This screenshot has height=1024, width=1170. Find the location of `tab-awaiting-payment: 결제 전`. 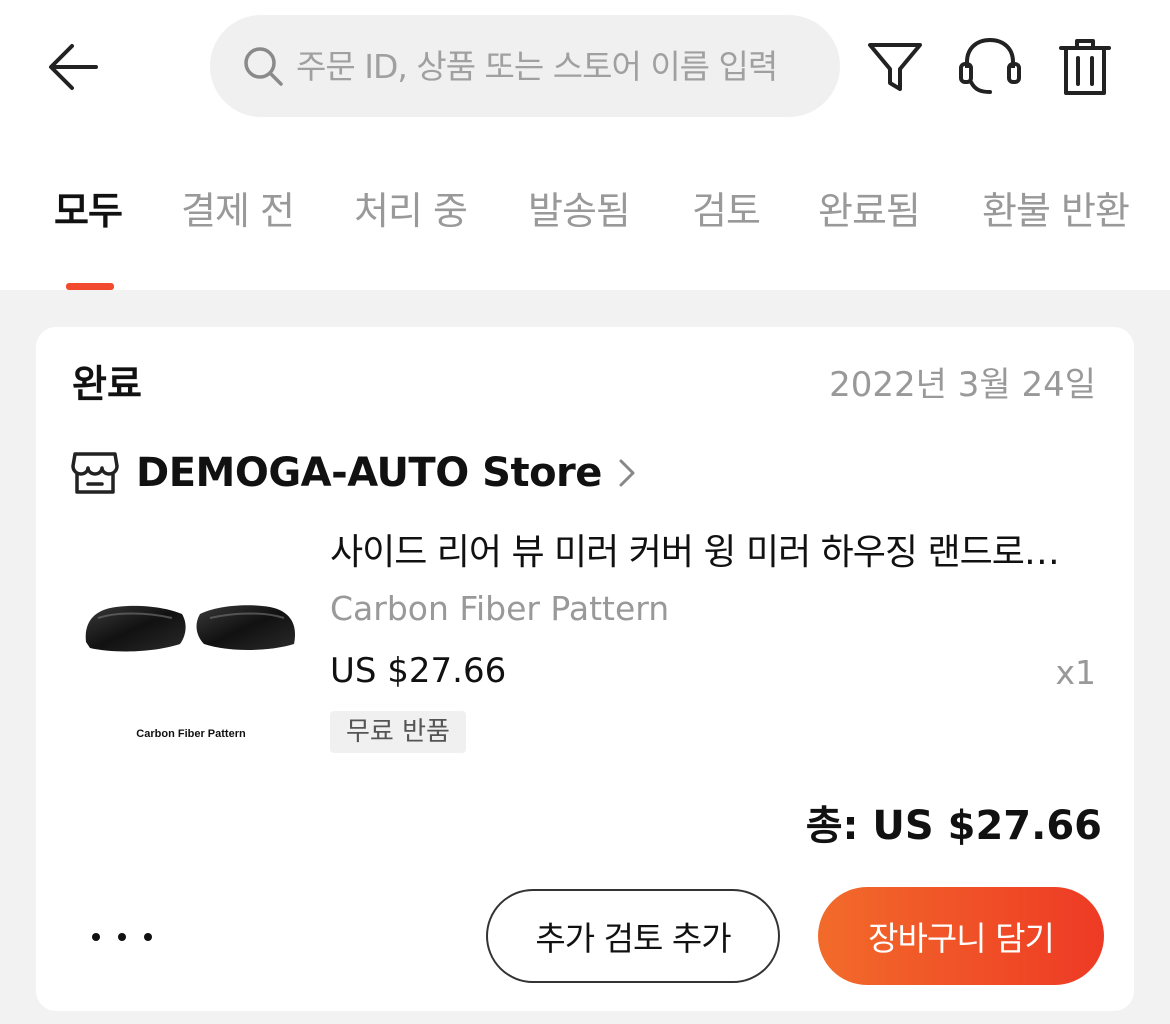

tab-awaiting-payment: 결제 전 is located at coordinates (238, 207).